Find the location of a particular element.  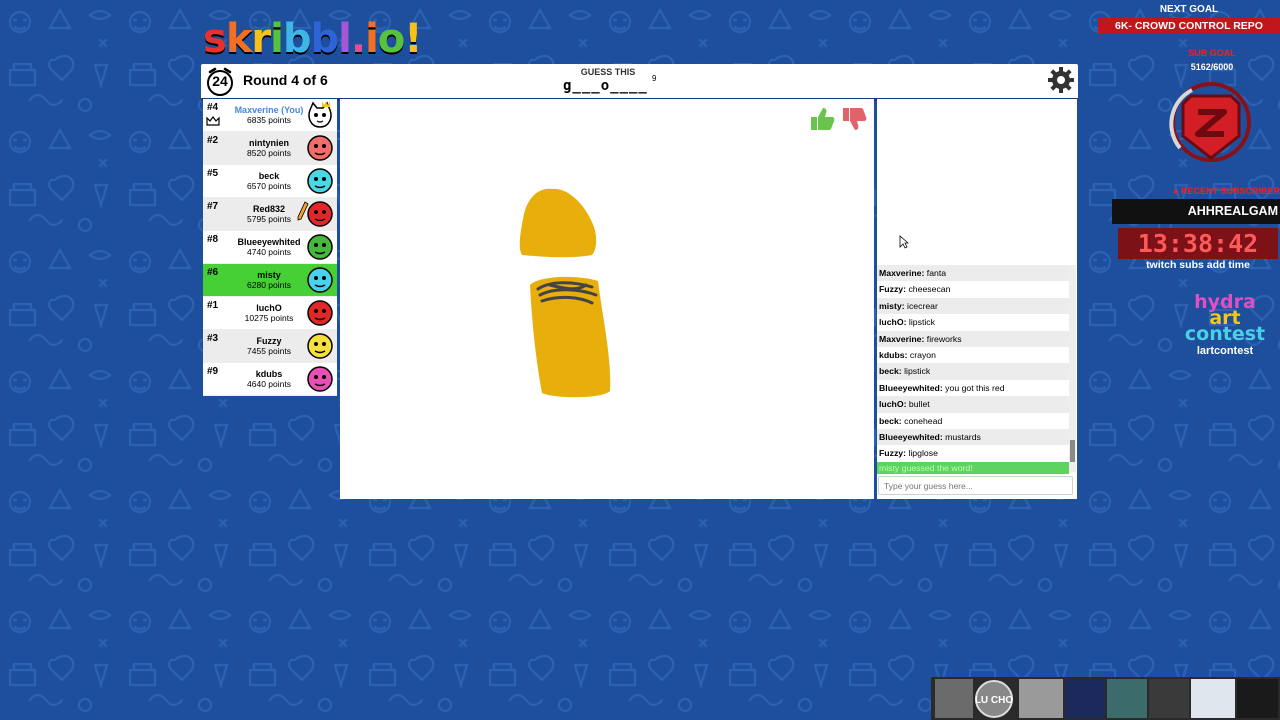

player-row: #8 Blueeyewhited 4740 points is located at coordinates (270, 247).